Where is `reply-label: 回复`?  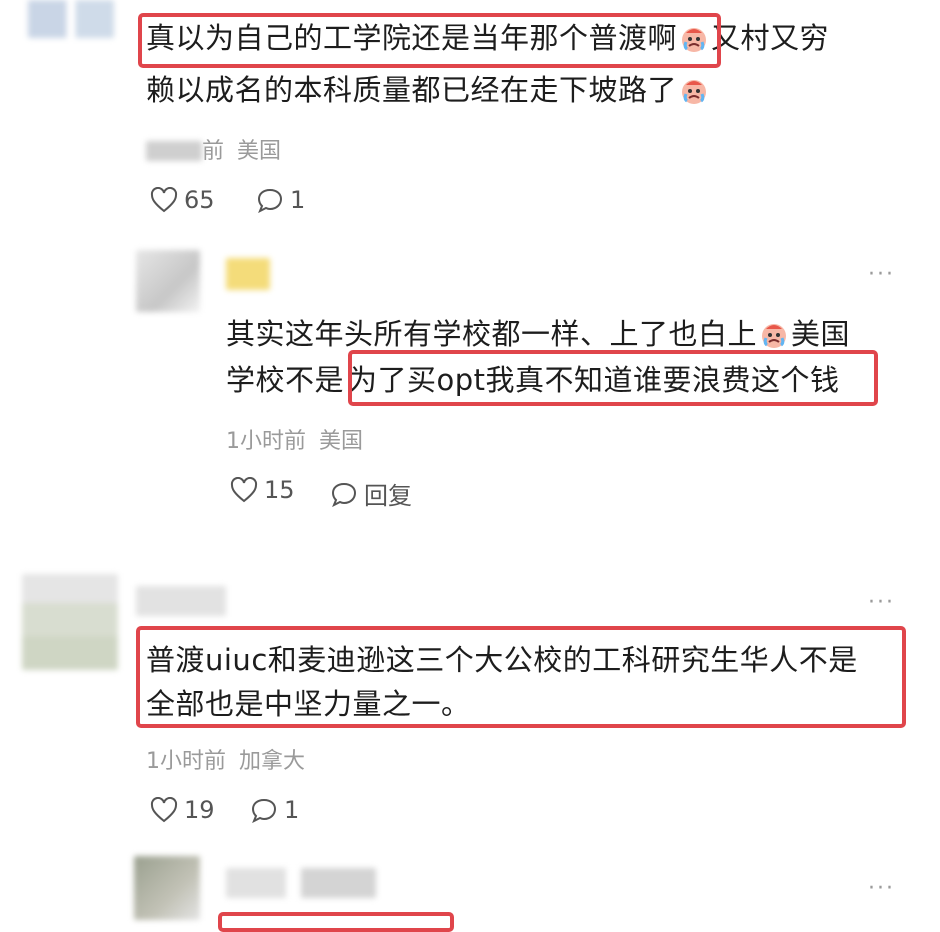
reply-label: 回复 is located at coordinates (388, 496).